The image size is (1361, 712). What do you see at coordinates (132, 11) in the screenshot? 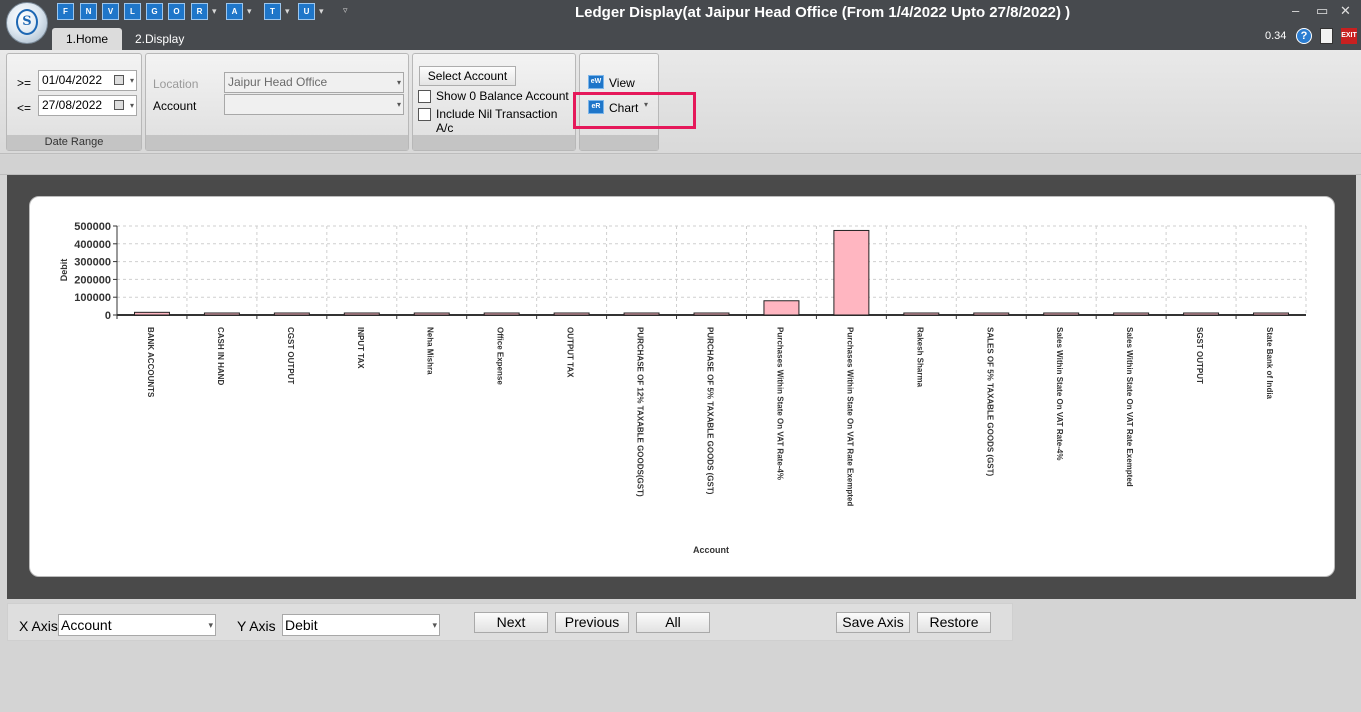
I see `quick-access-l-icon: L` at bounding box center [132, 11].